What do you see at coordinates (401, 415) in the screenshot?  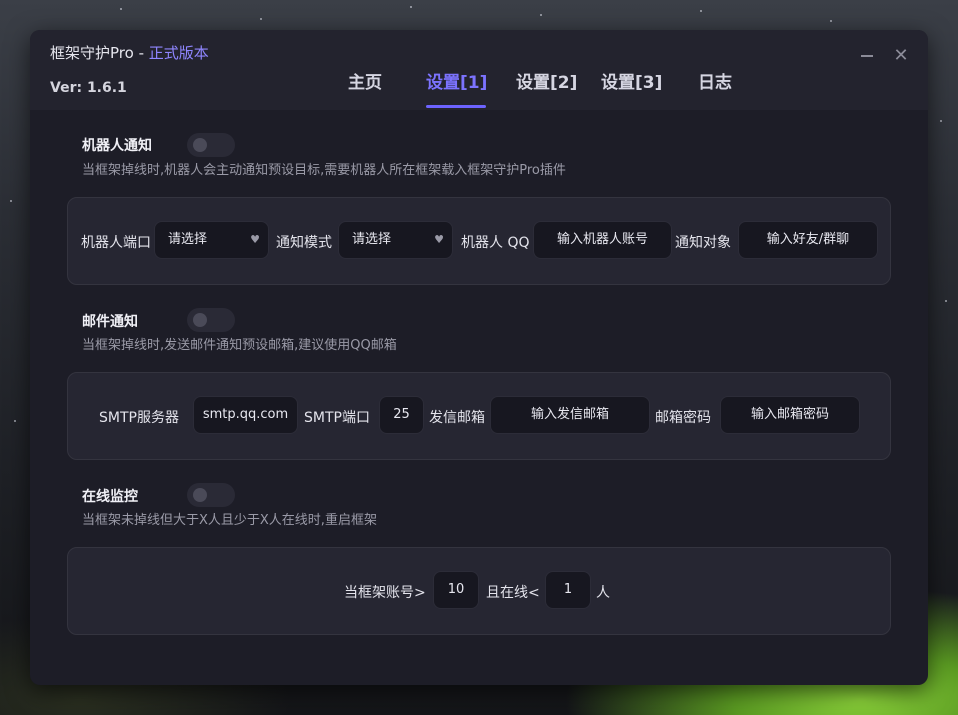 I see `smtp-port-input: 25` at bounding box center [401, 415].